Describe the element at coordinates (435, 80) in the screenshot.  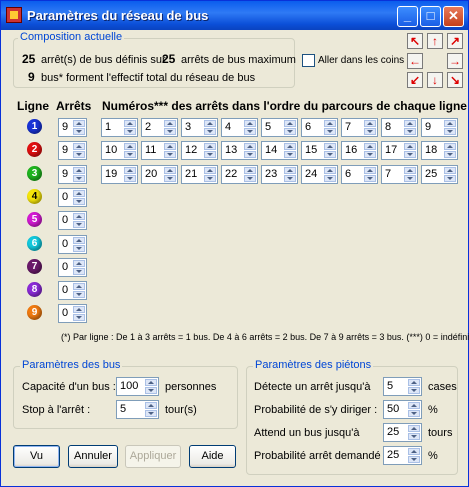
I see `arrow-down-icon: ↓` at that location.